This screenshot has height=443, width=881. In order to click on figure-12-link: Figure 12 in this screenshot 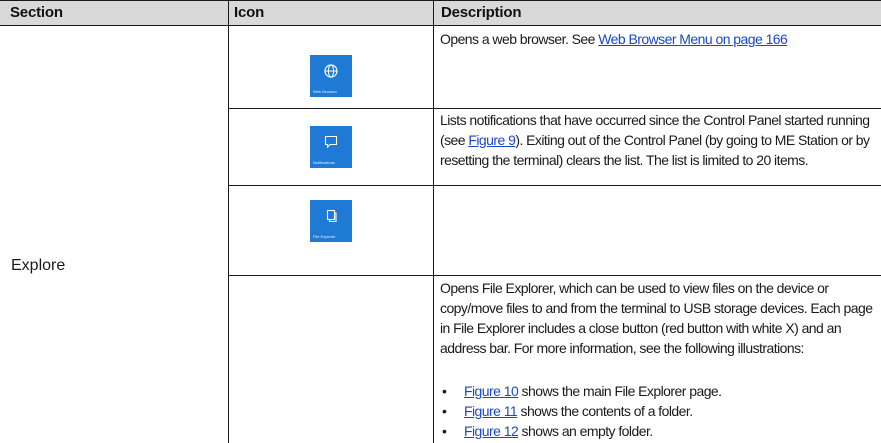, I will do `click(491, 431)`.